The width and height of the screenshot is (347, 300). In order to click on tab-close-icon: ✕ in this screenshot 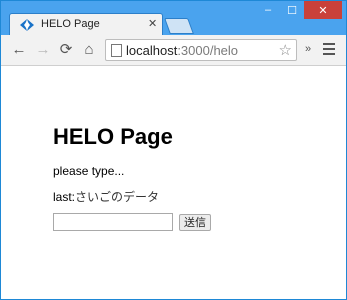, I will do `click(152, 24)`.